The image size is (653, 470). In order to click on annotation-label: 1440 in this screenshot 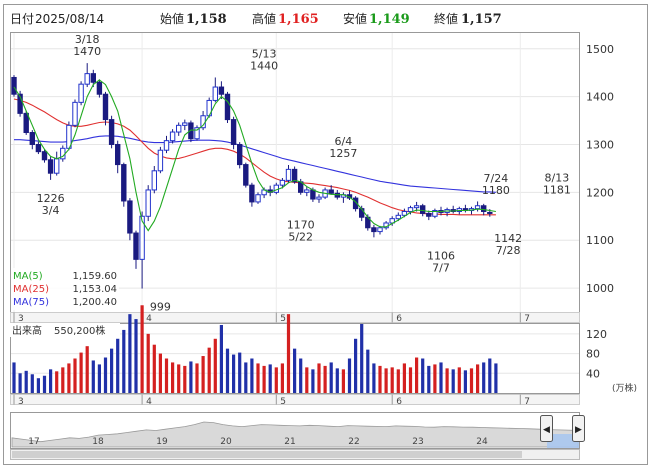, I will do `click(264, 65)`.